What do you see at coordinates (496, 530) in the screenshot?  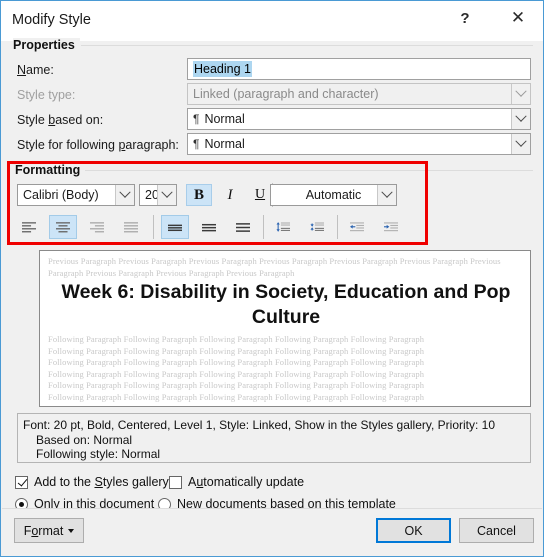 I see `cancel-button: Cancel` at bounding box center [496, 530].